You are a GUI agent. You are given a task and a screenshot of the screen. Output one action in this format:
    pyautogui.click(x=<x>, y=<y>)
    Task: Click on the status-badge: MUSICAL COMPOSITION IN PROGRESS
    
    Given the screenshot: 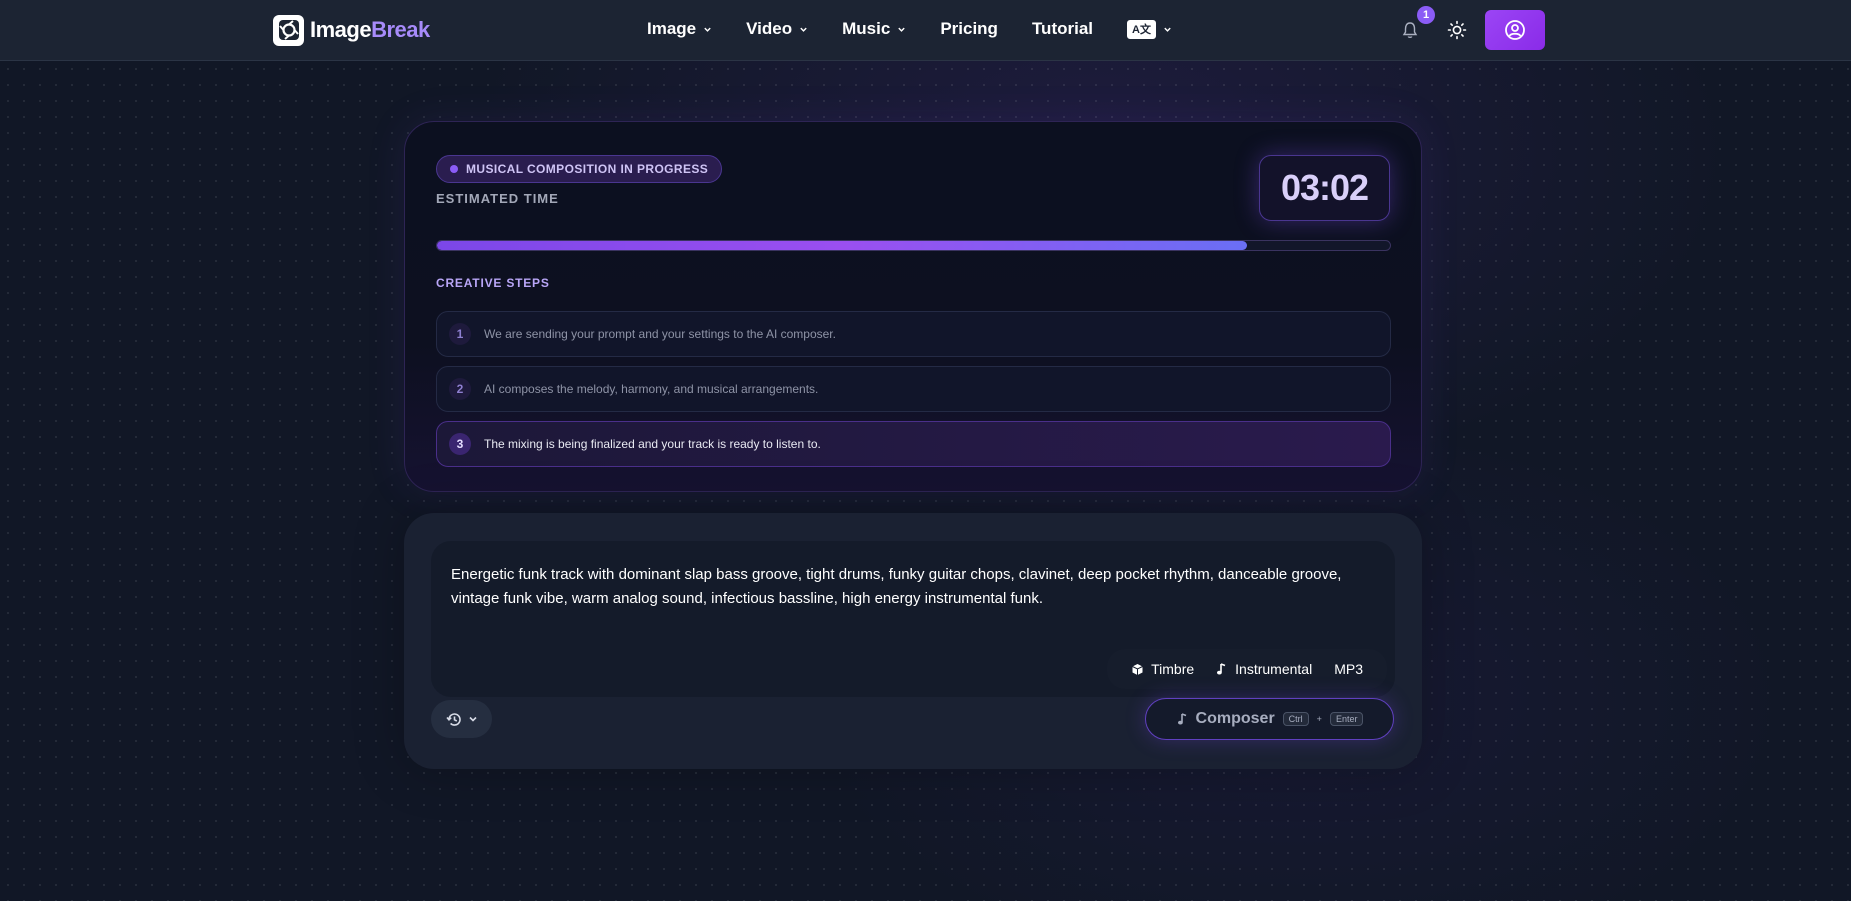 What is the action you would take?
    pyautogui.click(x=579, y=169)
    